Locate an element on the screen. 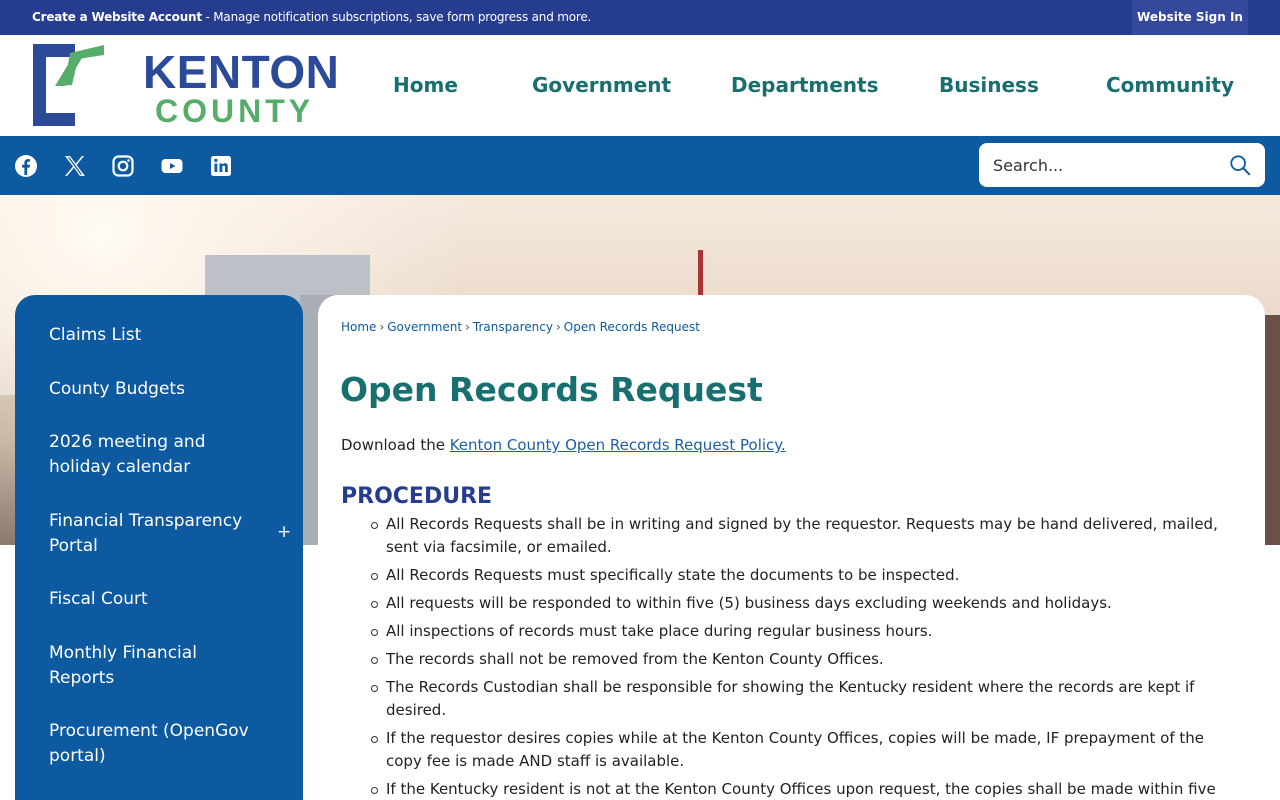  breadcrumb-transparency: Transparency is located at coordinates (513, 327).